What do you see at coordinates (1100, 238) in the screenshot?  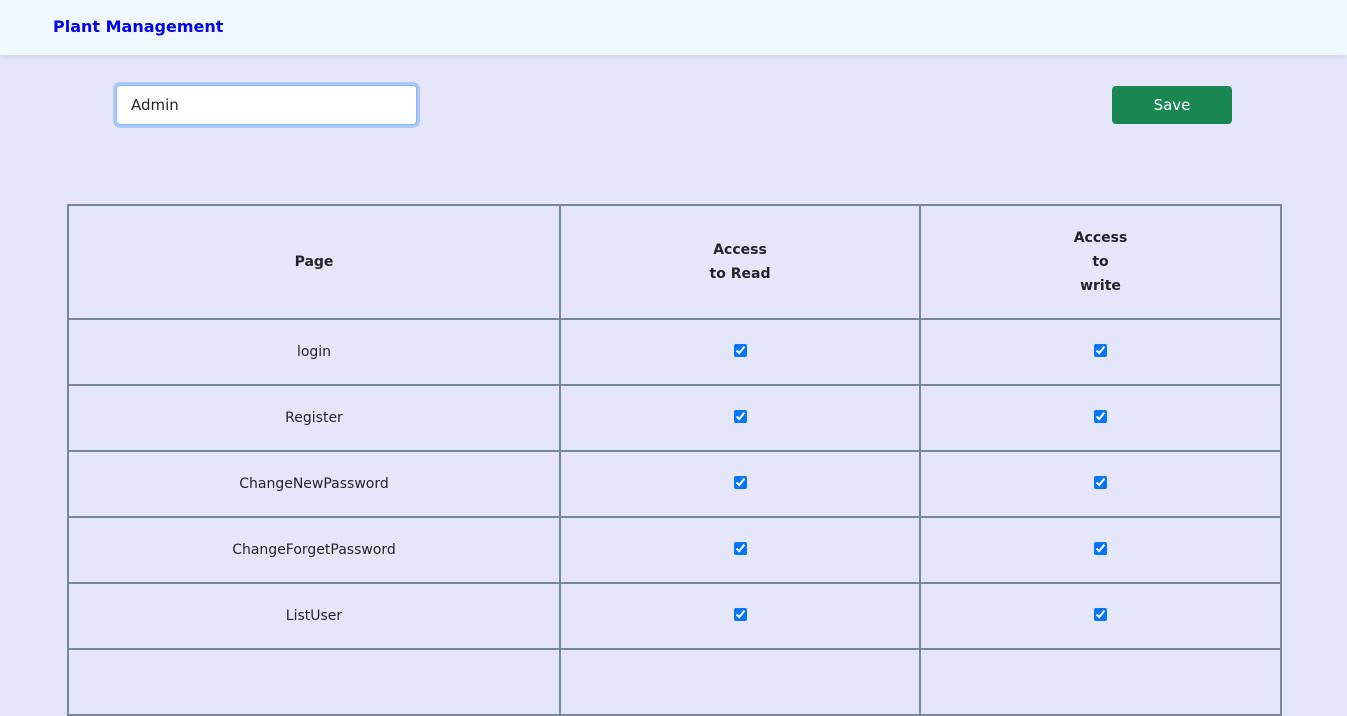 I see `header-write-line: Access` at bounding box center [1100, 238].